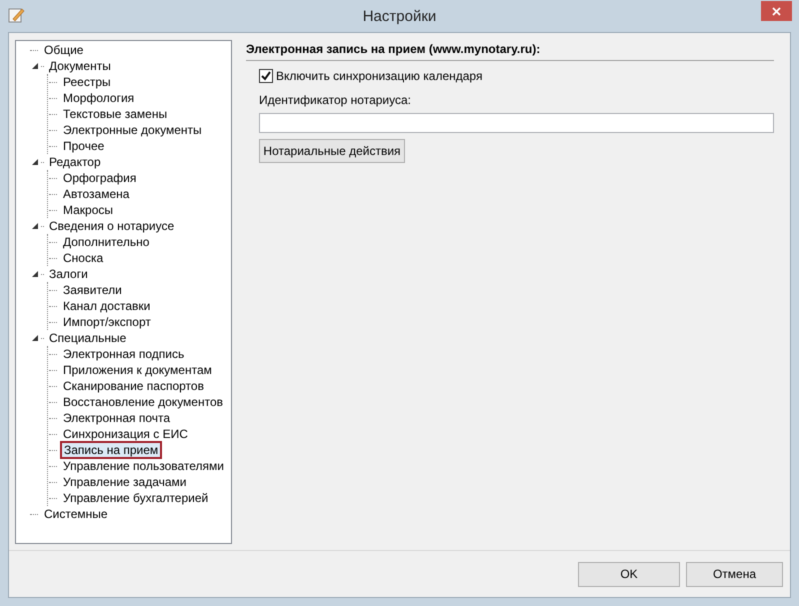 This screenshot has height=606, width=799. What do you see at coordinates (88, 210) in the screenshot?
I see `tree-item: Макросы` at bounding box center [88, 210].